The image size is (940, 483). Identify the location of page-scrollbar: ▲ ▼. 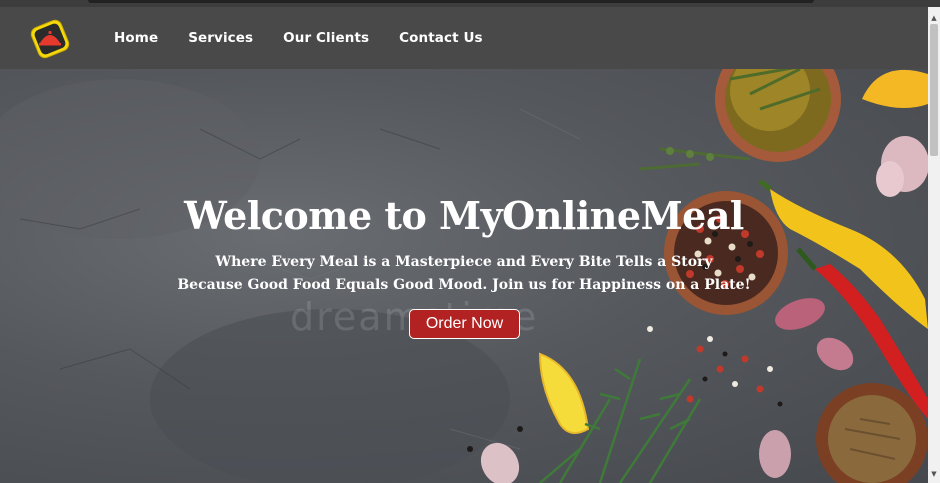
(934, 245).